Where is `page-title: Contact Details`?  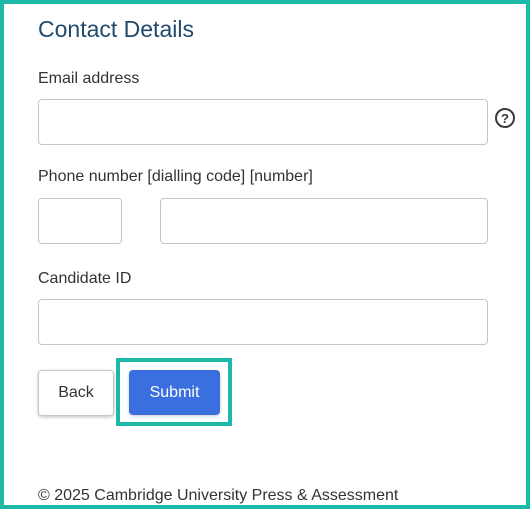 page-title: Contact Details is located at coordinates (116, 29).